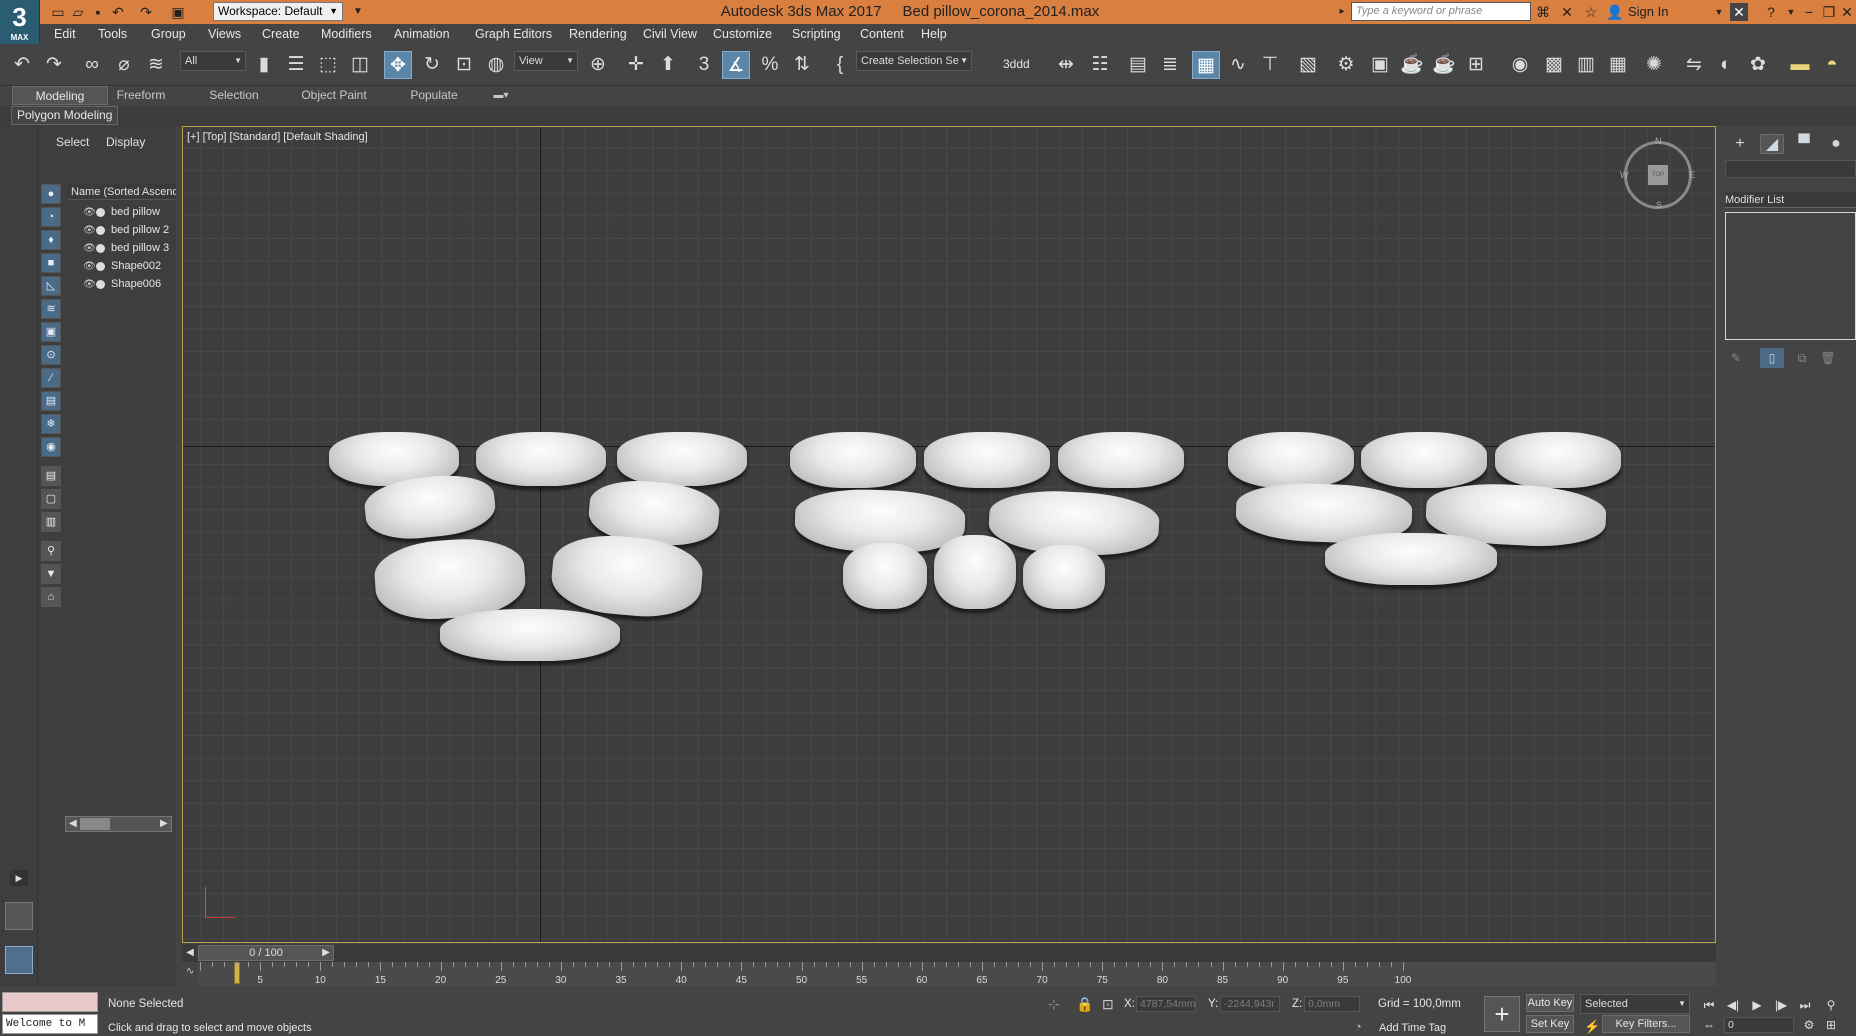 This screenshot has width=1856, height=1036. Describe the element at coordinates (277, 137) in the screenshot. I see `viewport-label: [+] [Top] [Standard] [Default Shading]` at that location.